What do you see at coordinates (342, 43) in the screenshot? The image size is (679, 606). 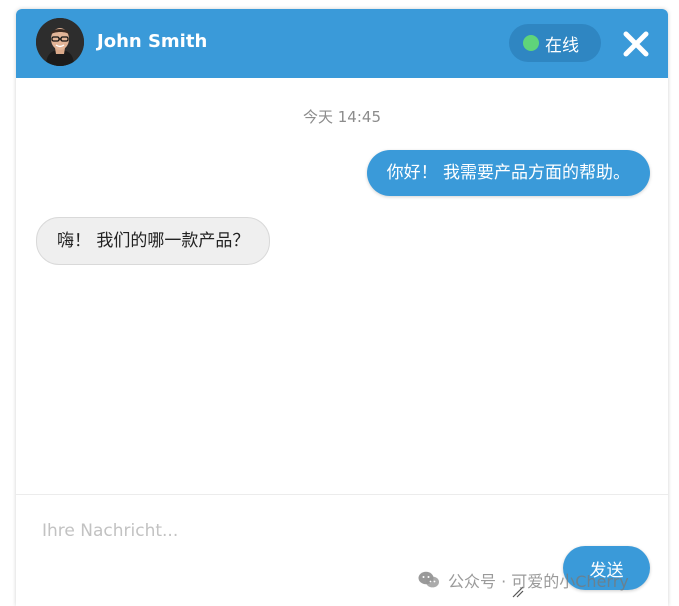 I see `chat-header: John Smith 在线` at bounding box center [342, 43].